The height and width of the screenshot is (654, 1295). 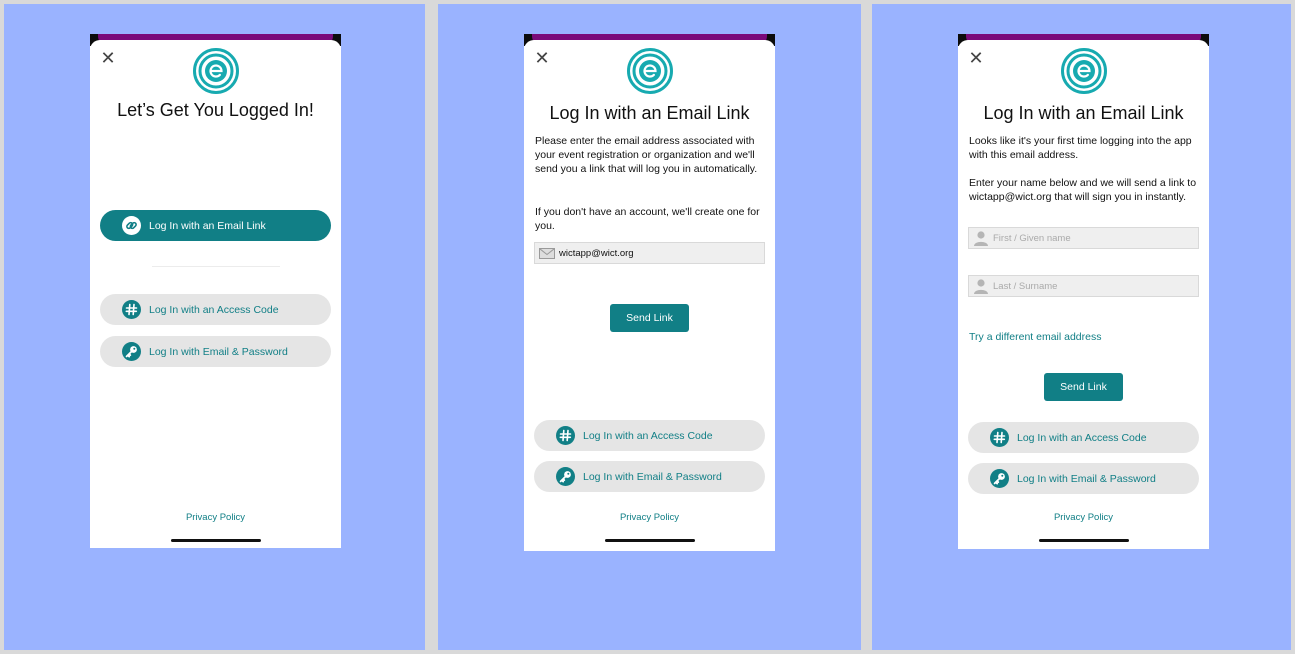 What do you see at coordinates (215, 110) in the screenshot?
I see `page-title: Let’s Get You Logged In!` at bounding box center [215, 110].